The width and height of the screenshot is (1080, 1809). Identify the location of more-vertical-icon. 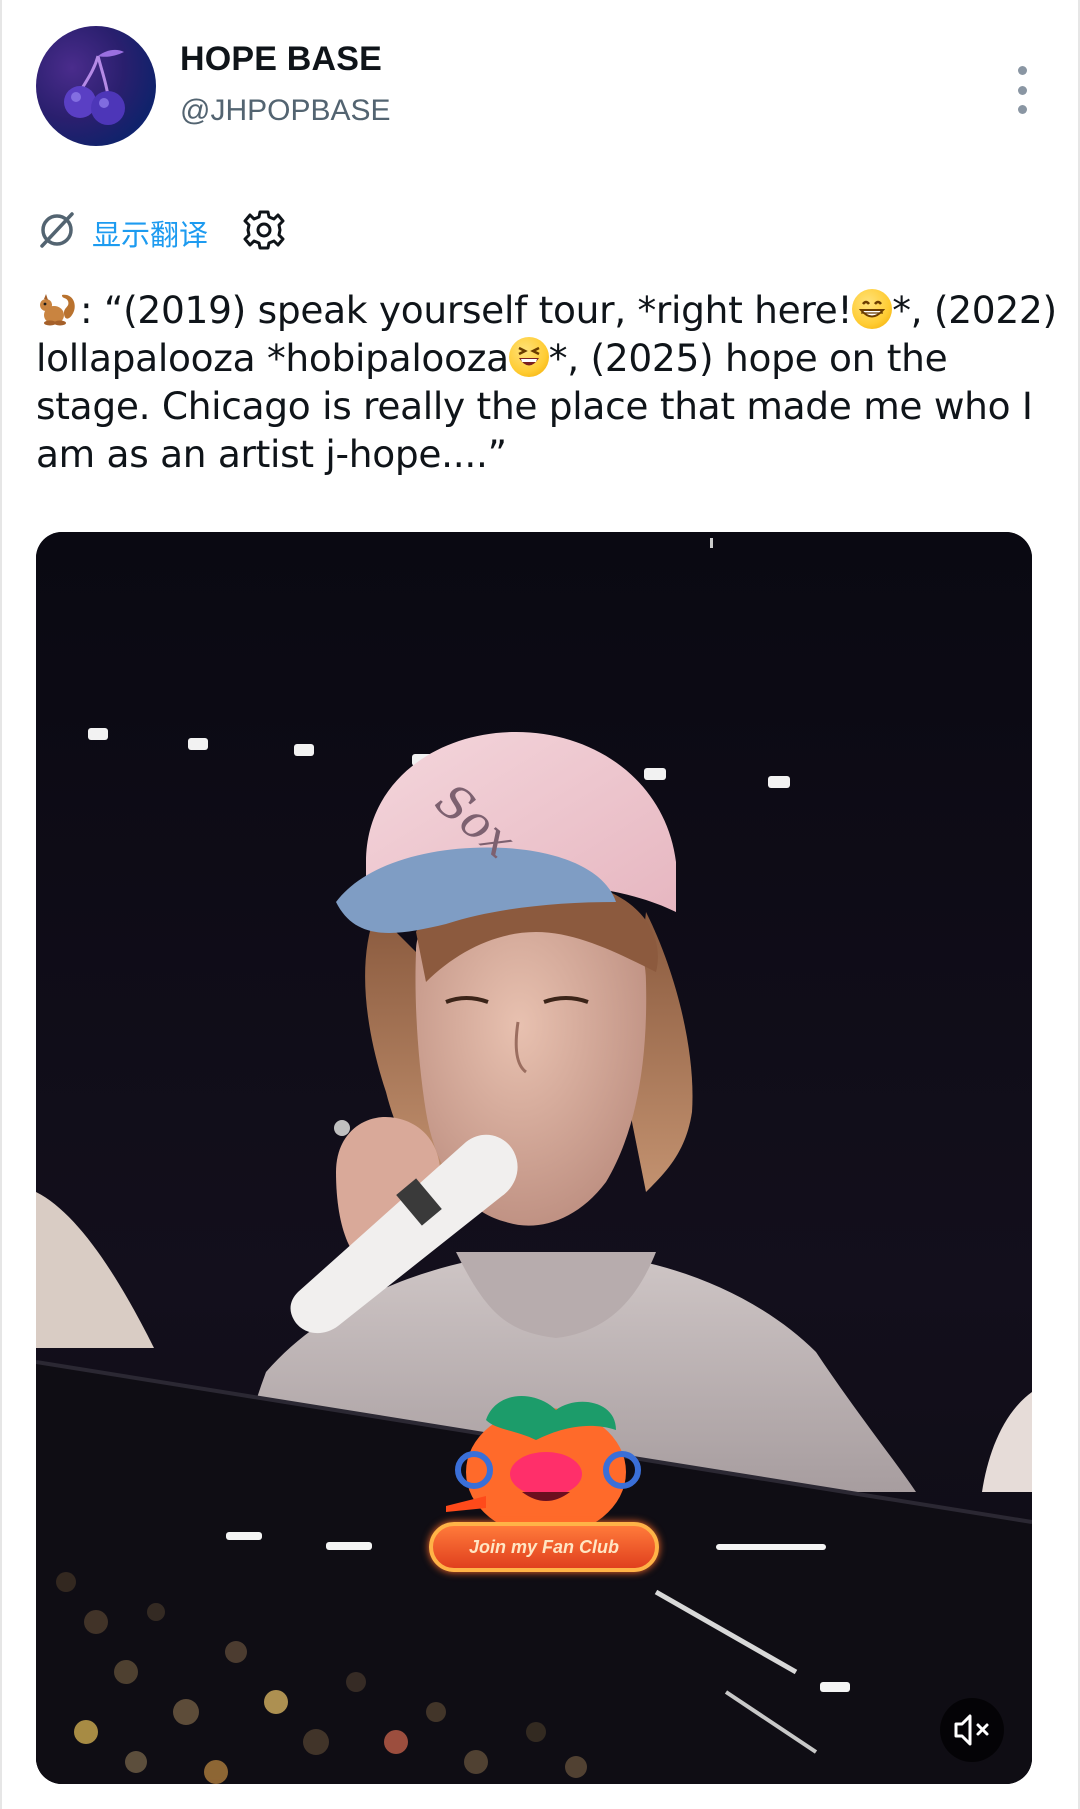
(1022, 70).